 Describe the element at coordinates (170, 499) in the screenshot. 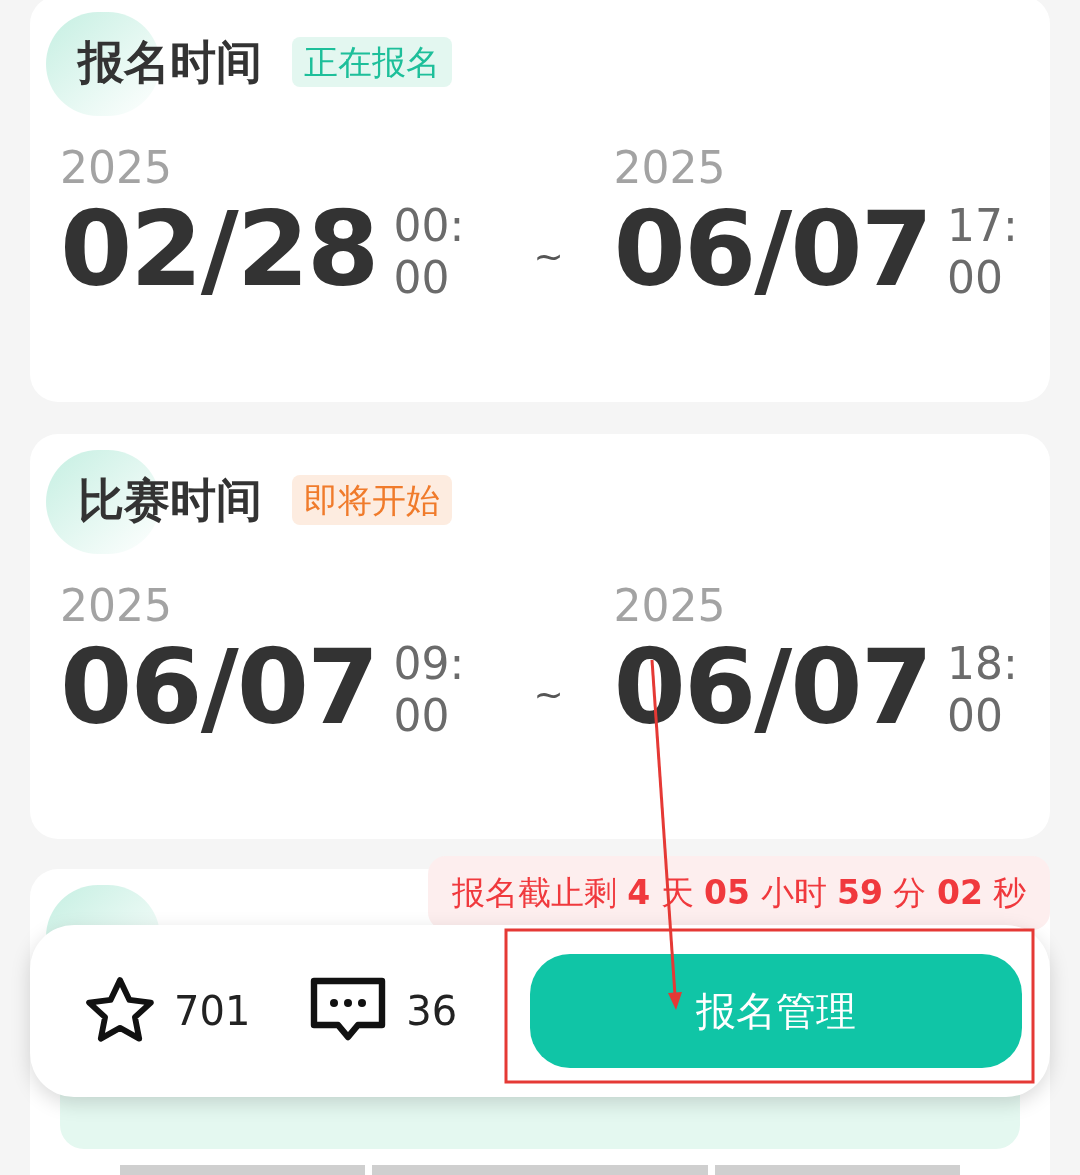

I see `section-title: 比赛时间` at that location.